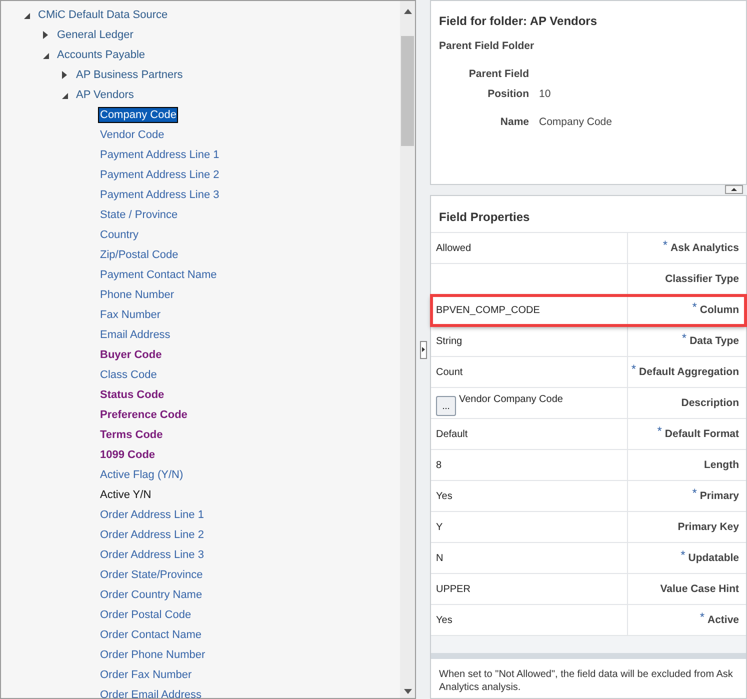 The image size is (747, 699). I want to click on property-value: BPVEN_COMP_CODE, so click(488, 310).